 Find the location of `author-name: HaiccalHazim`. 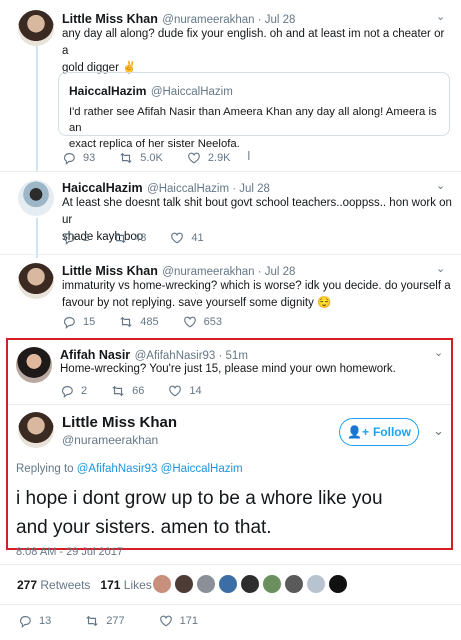

author-name: HaiccalHazim is located at coordinates (102, 188).